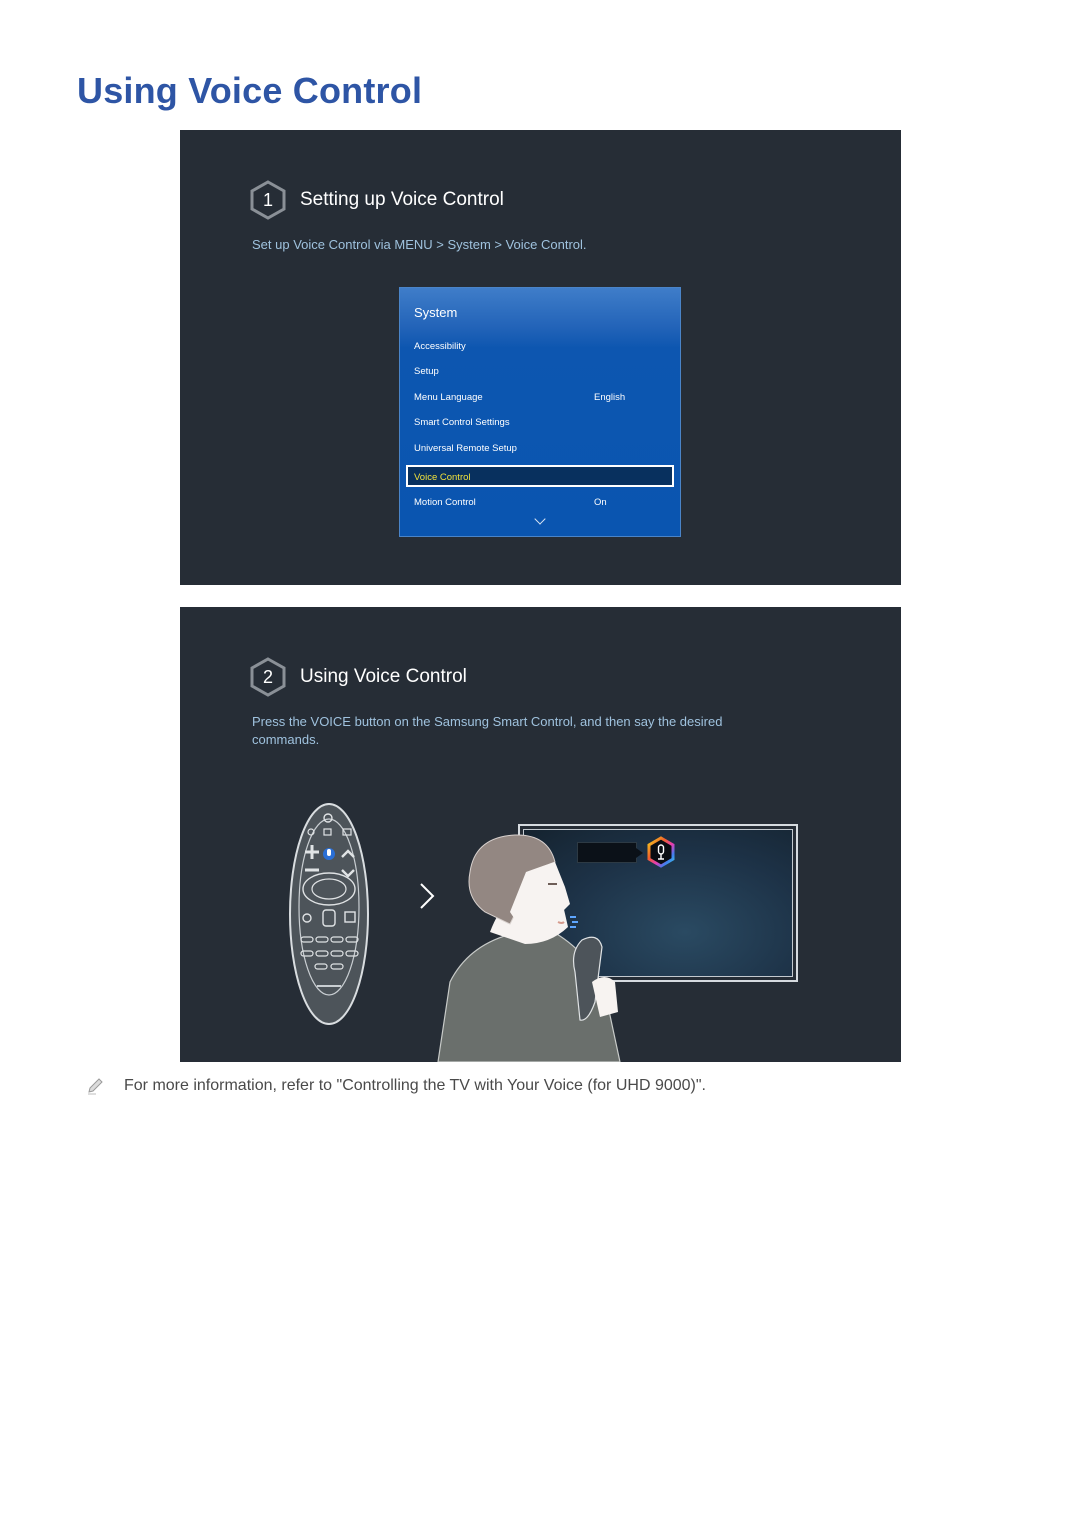 This screenshot has width=1080, height=1527. I want to click on menu-item-label: Smart Control Settings, so click(462, 422).